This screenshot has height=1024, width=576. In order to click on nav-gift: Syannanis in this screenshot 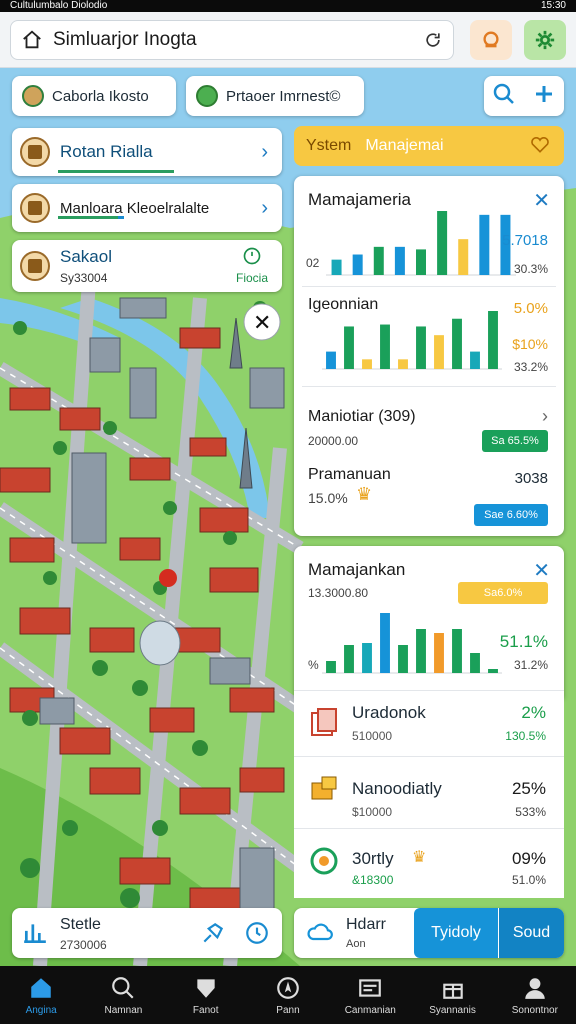, I will do `click(452, 995)`.